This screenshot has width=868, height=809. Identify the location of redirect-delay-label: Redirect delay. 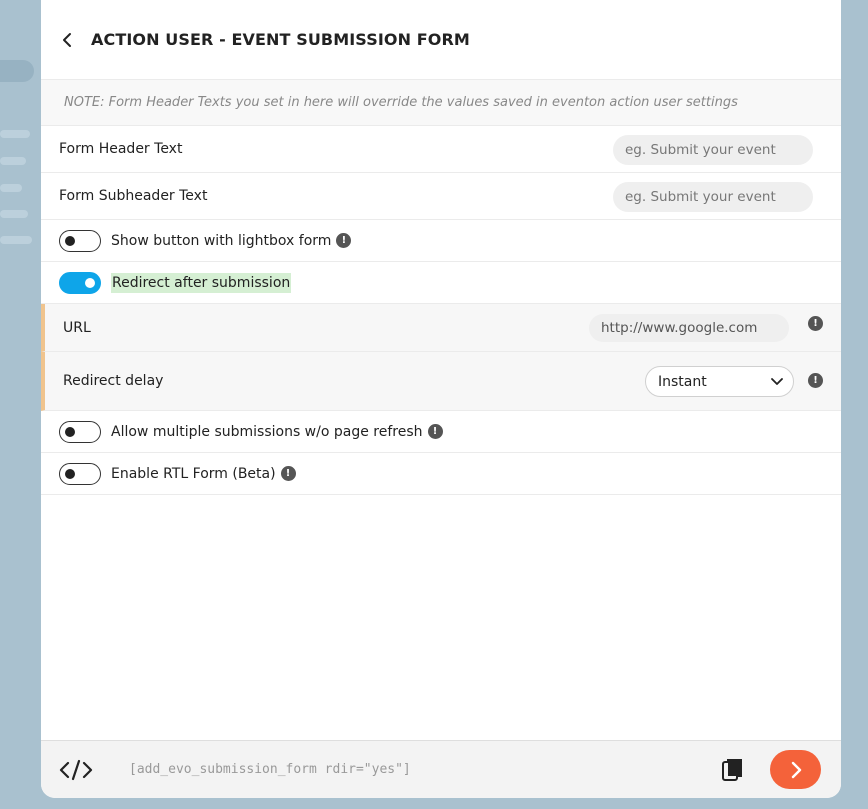
(113, 381).